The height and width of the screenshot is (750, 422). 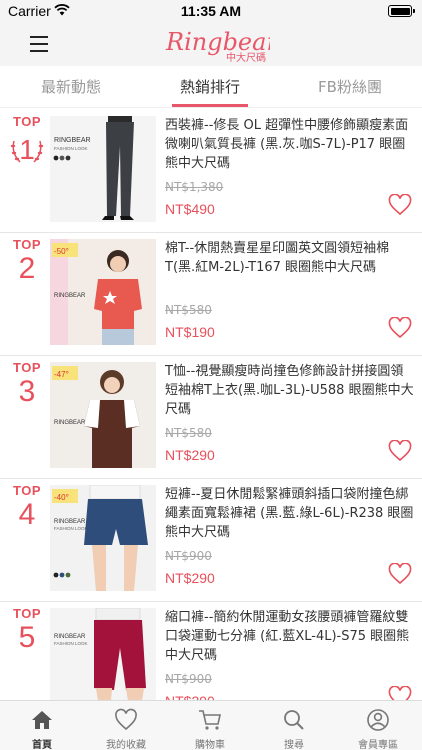 What do you see at coordinates (294, 720) in the screenshot?
I see `search-icon` at bounding box center [294, 720].